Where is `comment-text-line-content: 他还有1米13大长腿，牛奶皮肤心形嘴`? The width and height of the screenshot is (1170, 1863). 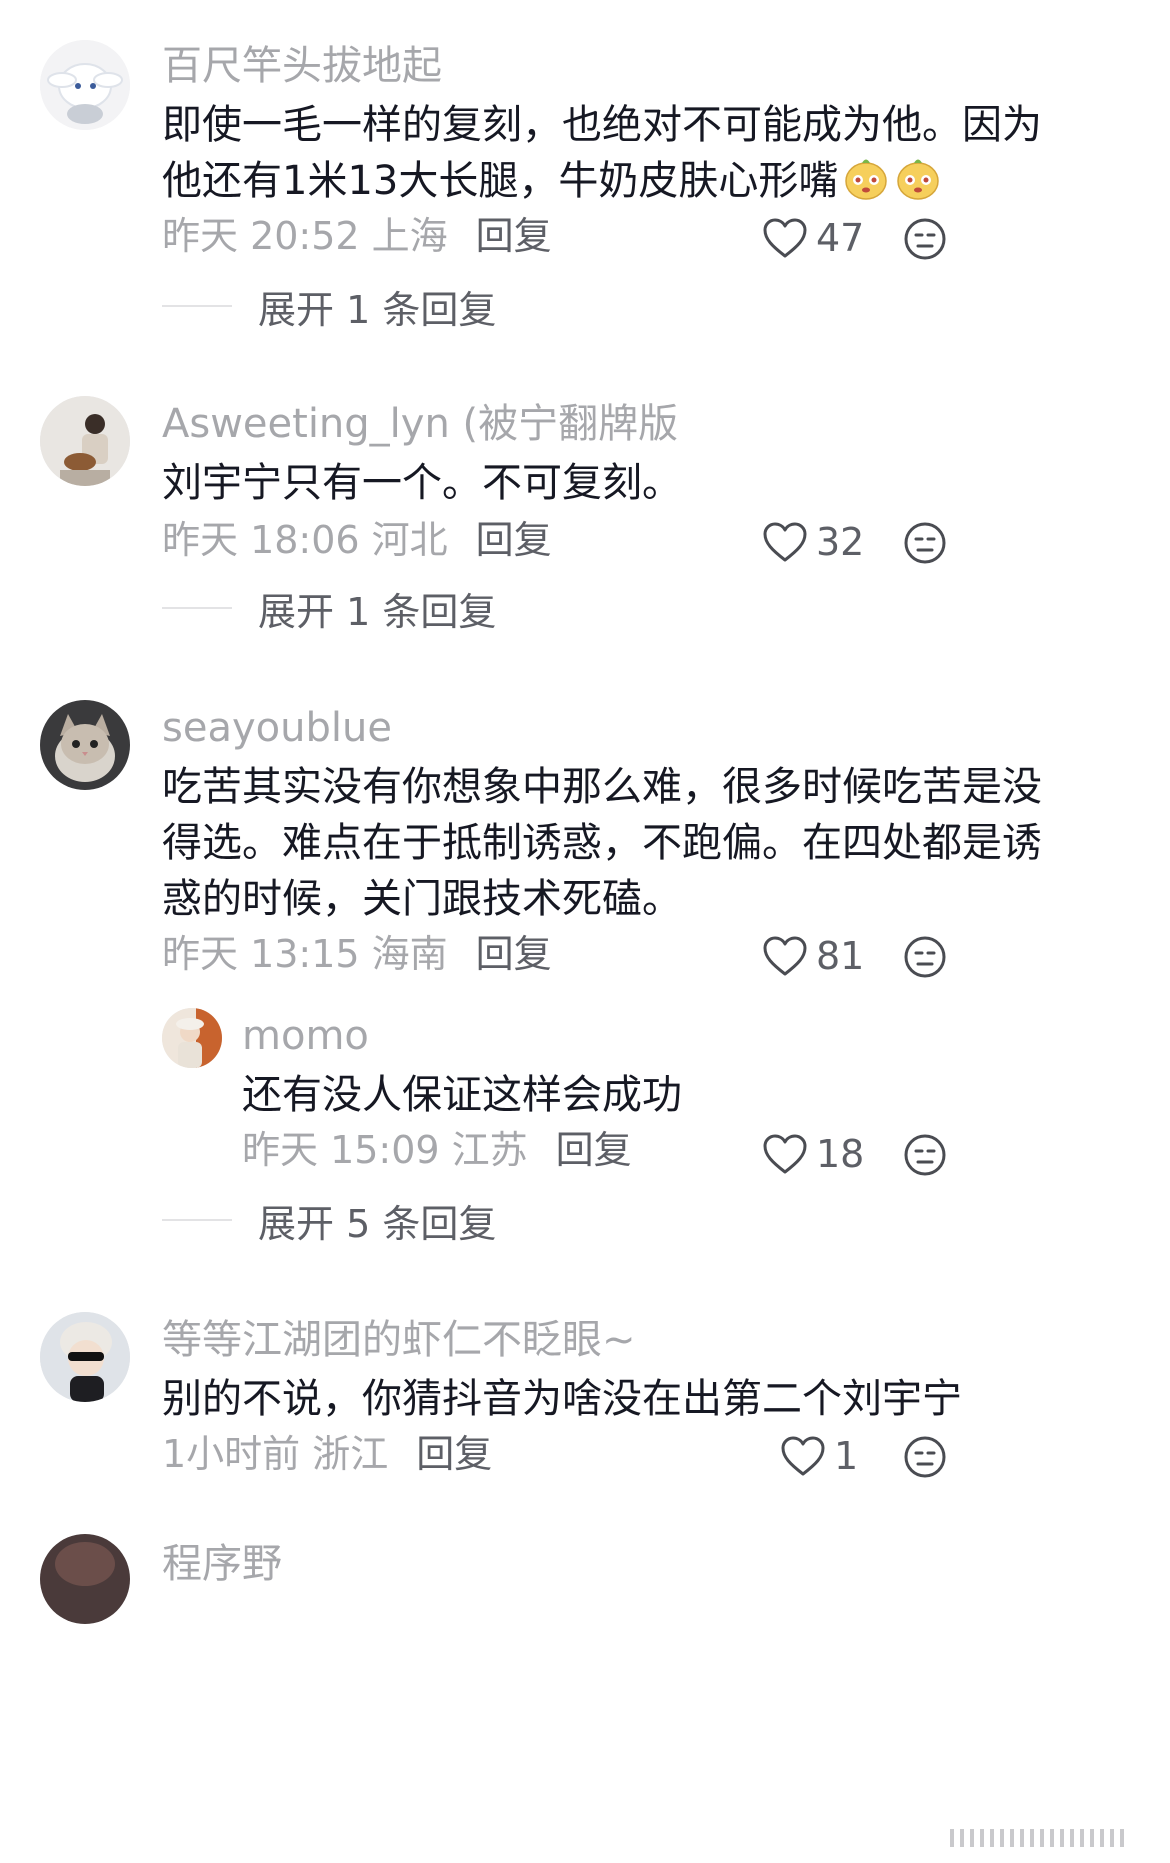
comment-text-line-content: 他还有1米13大长腿，牛奶皮肤心形嘴 is located at coordinates (500, 181).